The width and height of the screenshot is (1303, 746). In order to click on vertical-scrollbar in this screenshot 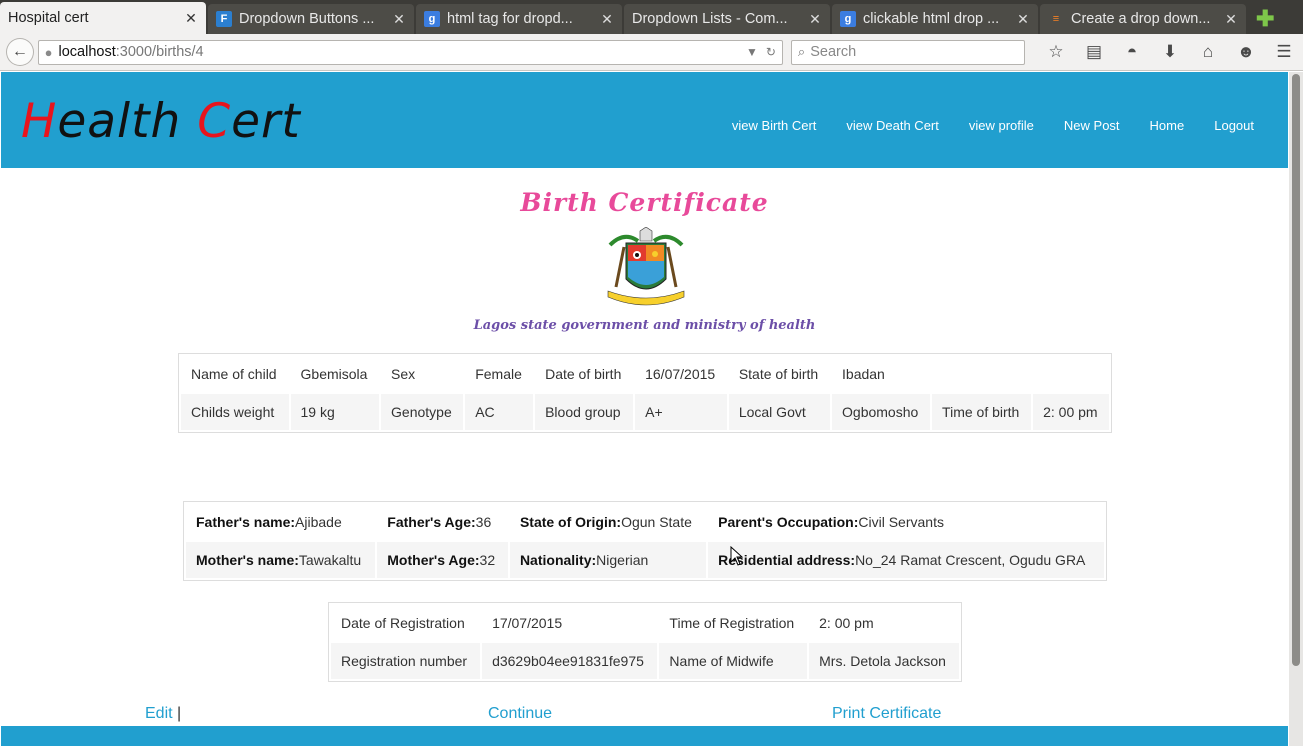, I will do `click(1296, 409)`.